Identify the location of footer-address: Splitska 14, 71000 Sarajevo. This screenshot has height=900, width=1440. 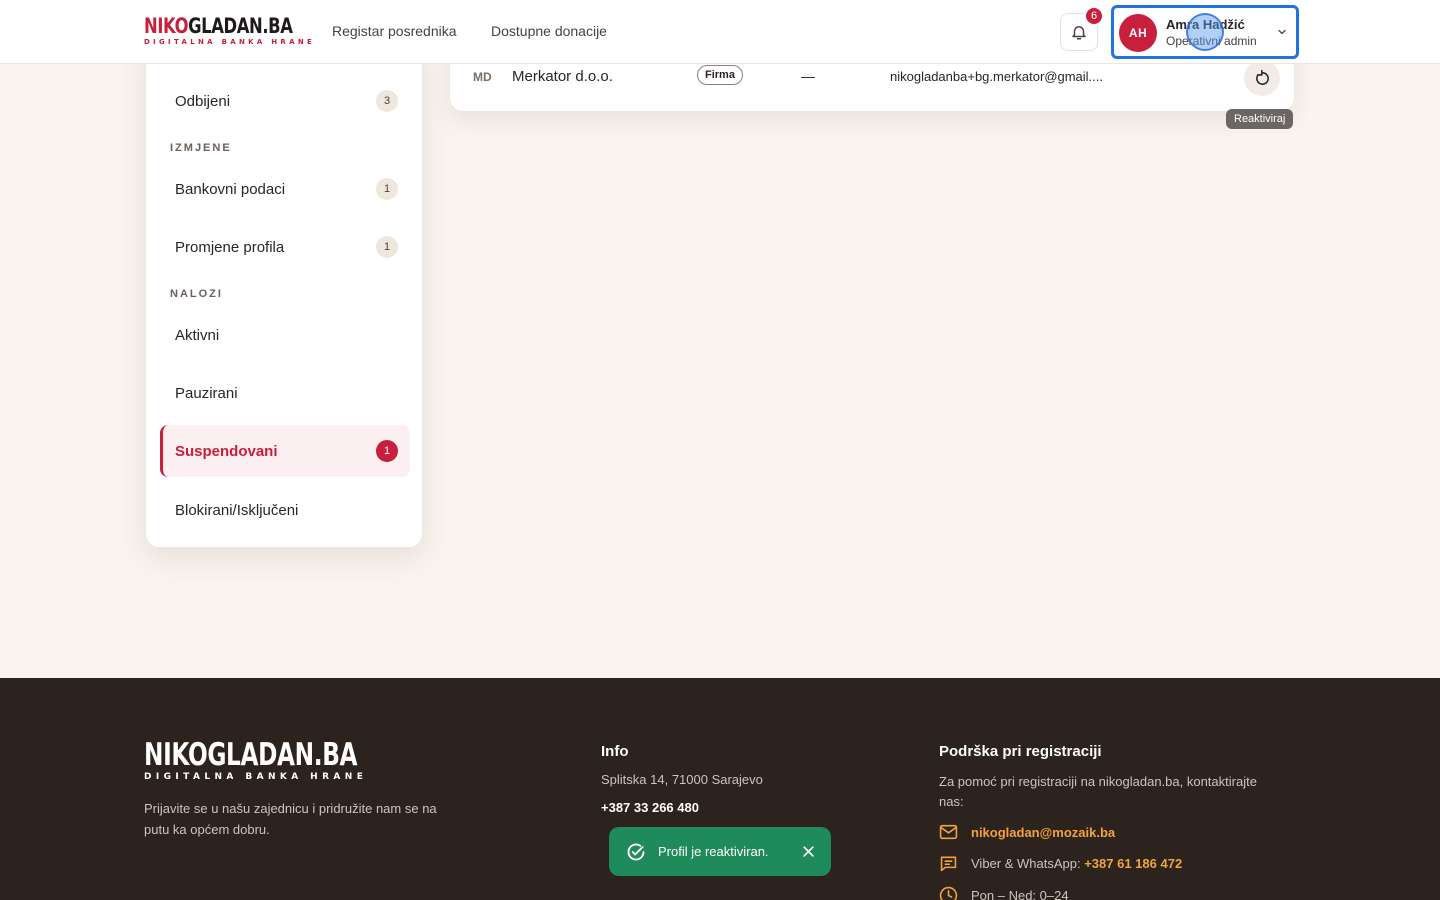
(682, 779).